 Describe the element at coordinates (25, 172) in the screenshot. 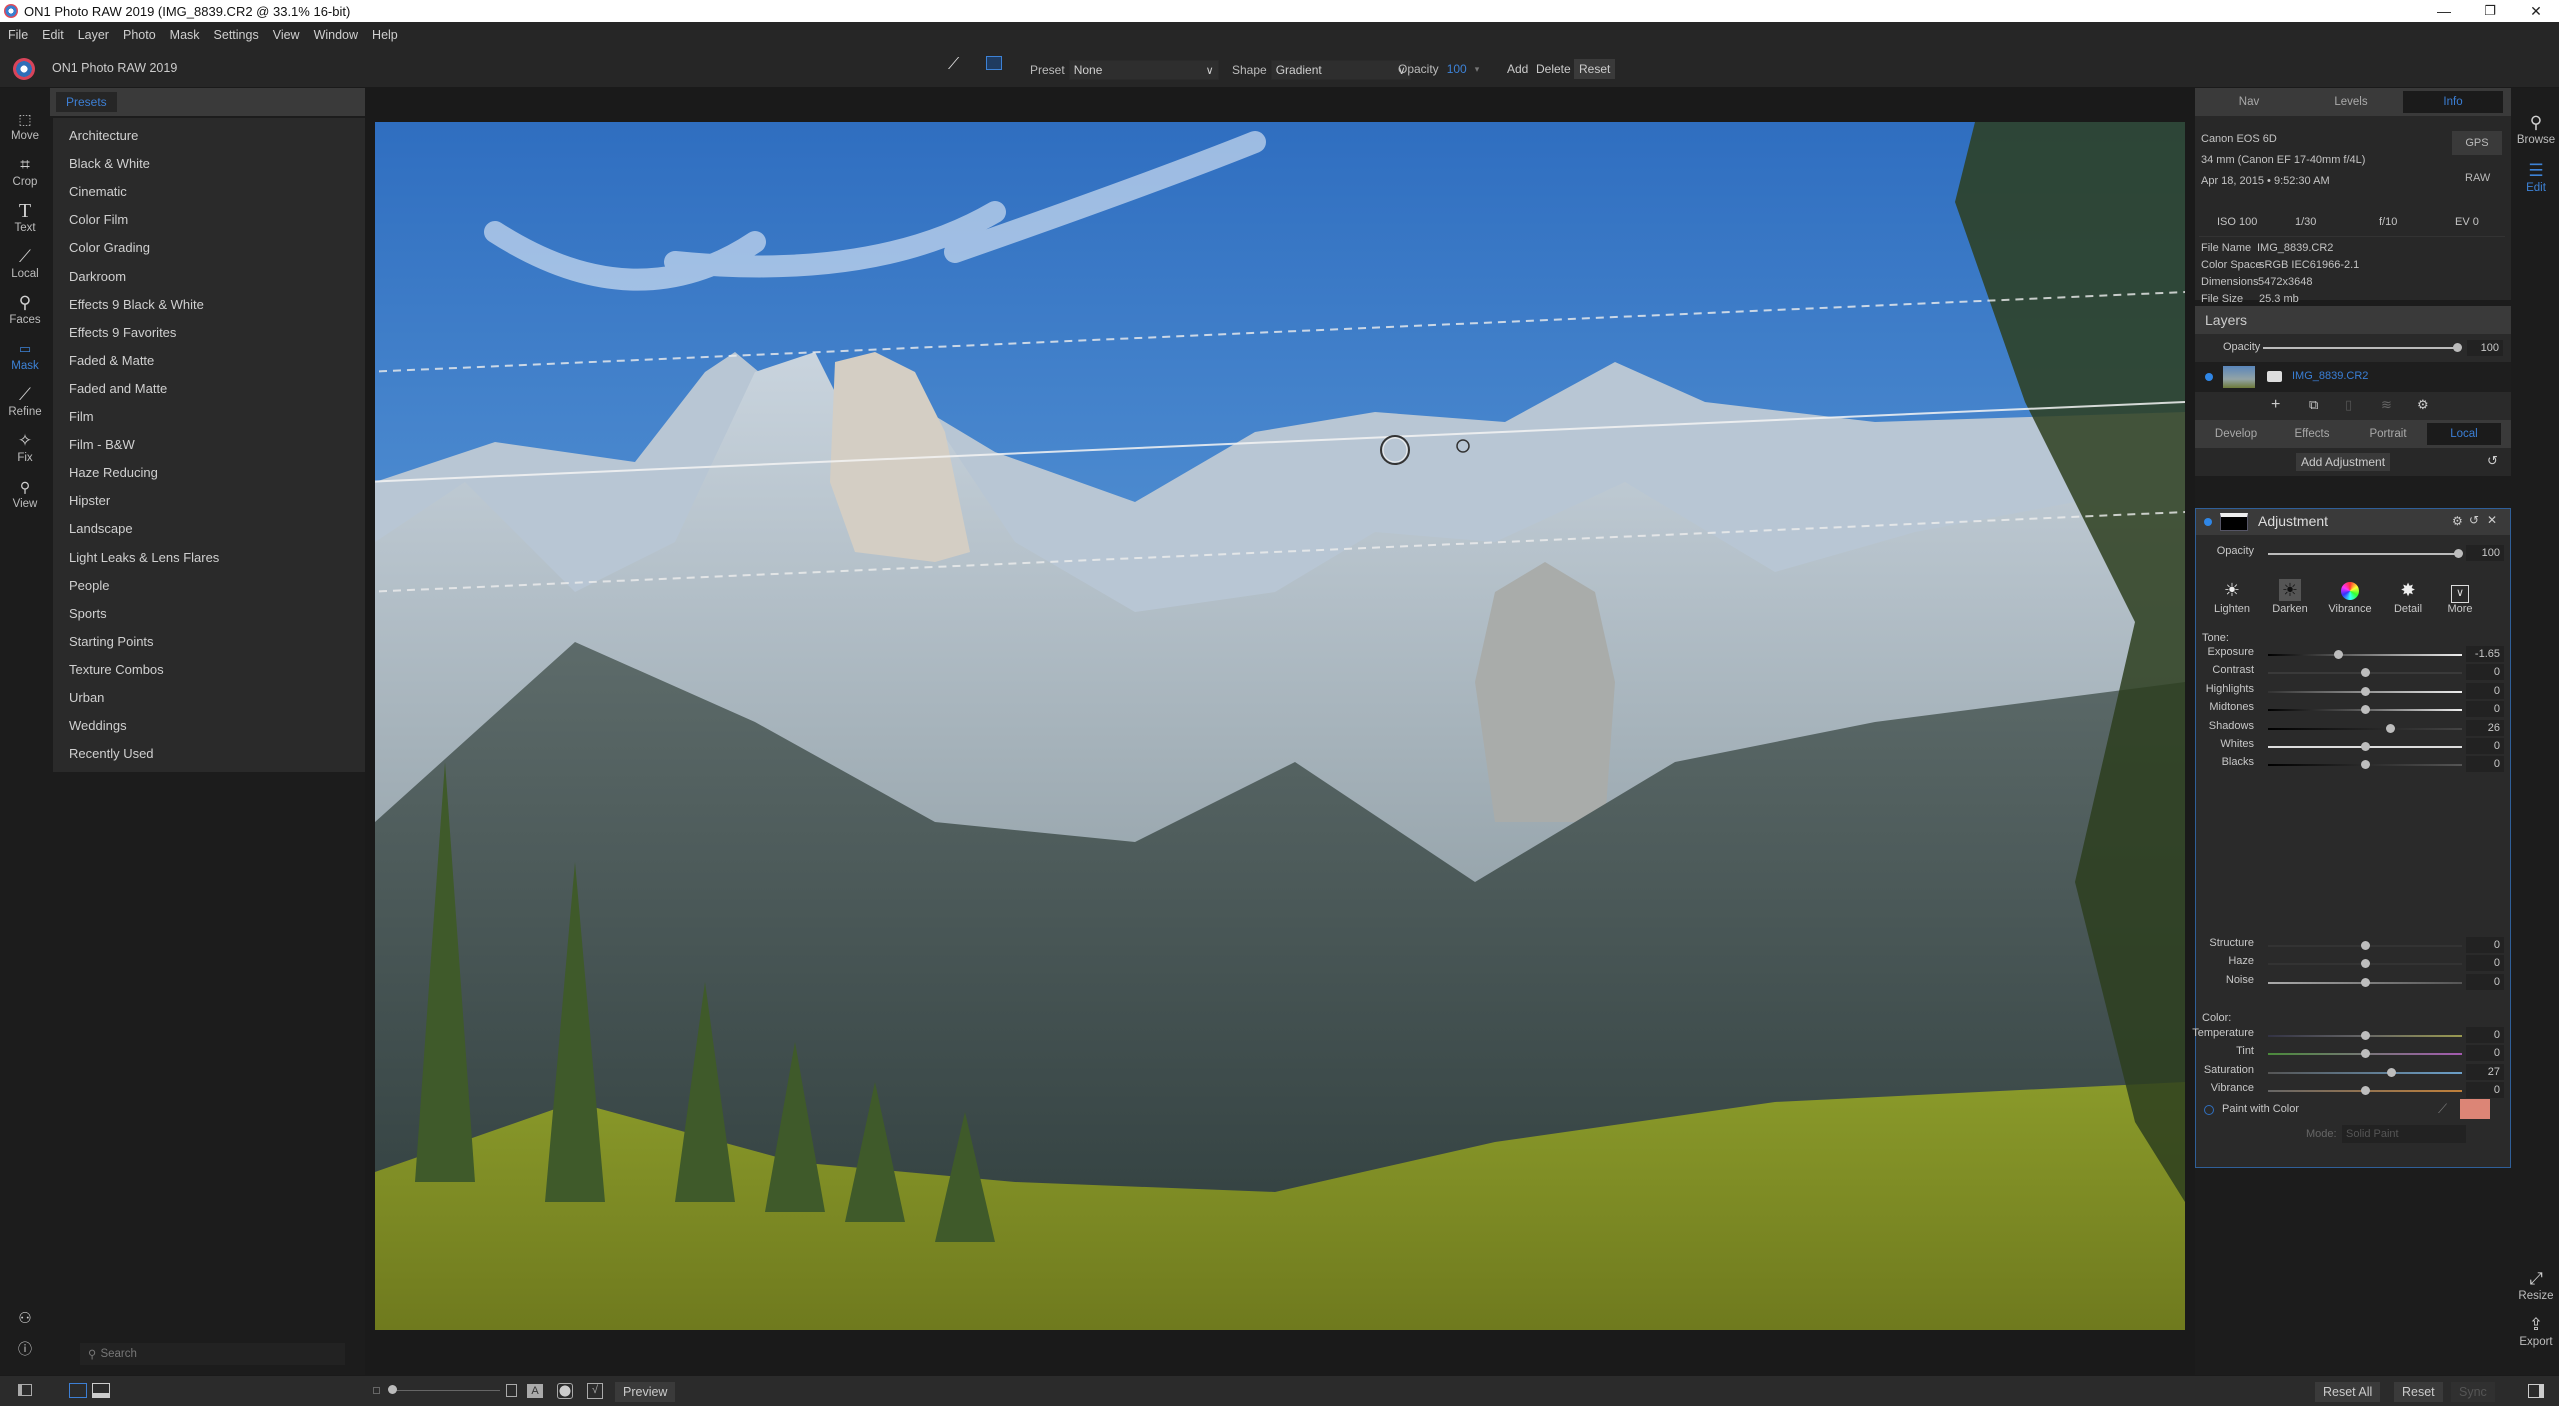

I see `tool-crop: ⌗ Crop` at that location.